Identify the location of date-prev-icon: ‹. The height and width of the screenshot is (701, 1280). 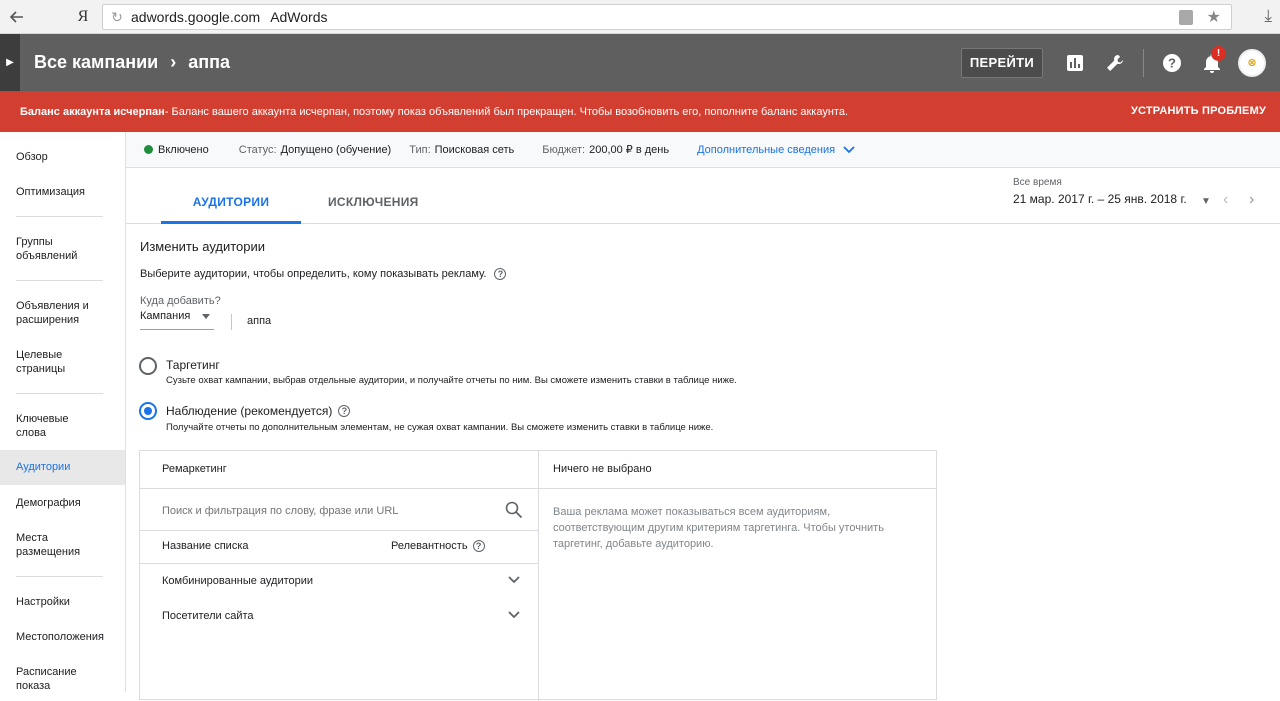
(1225, 200).